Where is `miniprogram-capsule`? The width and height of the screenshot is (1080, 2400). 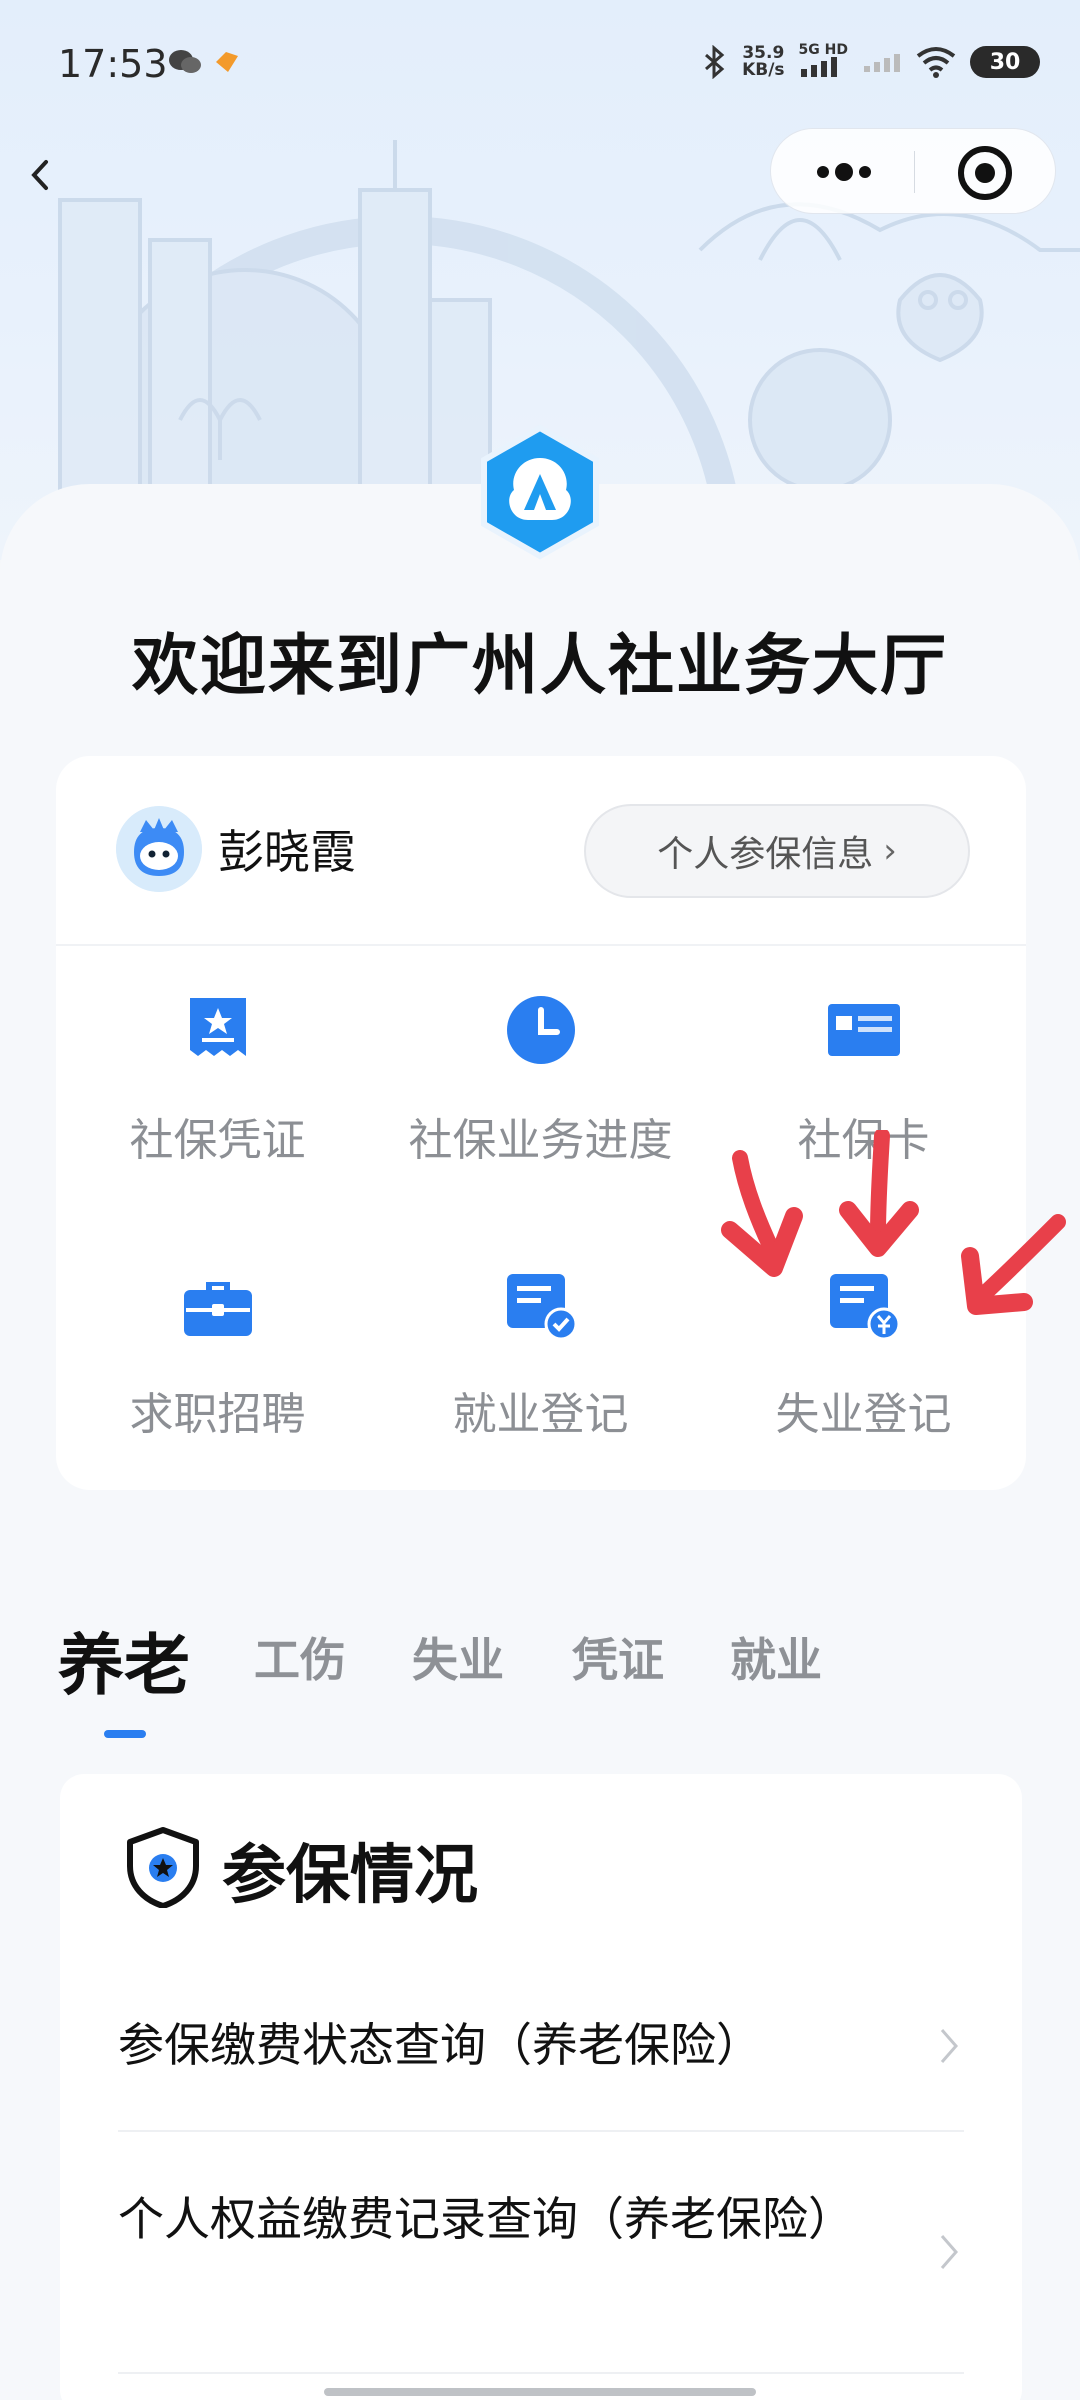 miniprogram-capsule is located at coordinates (913, 171).